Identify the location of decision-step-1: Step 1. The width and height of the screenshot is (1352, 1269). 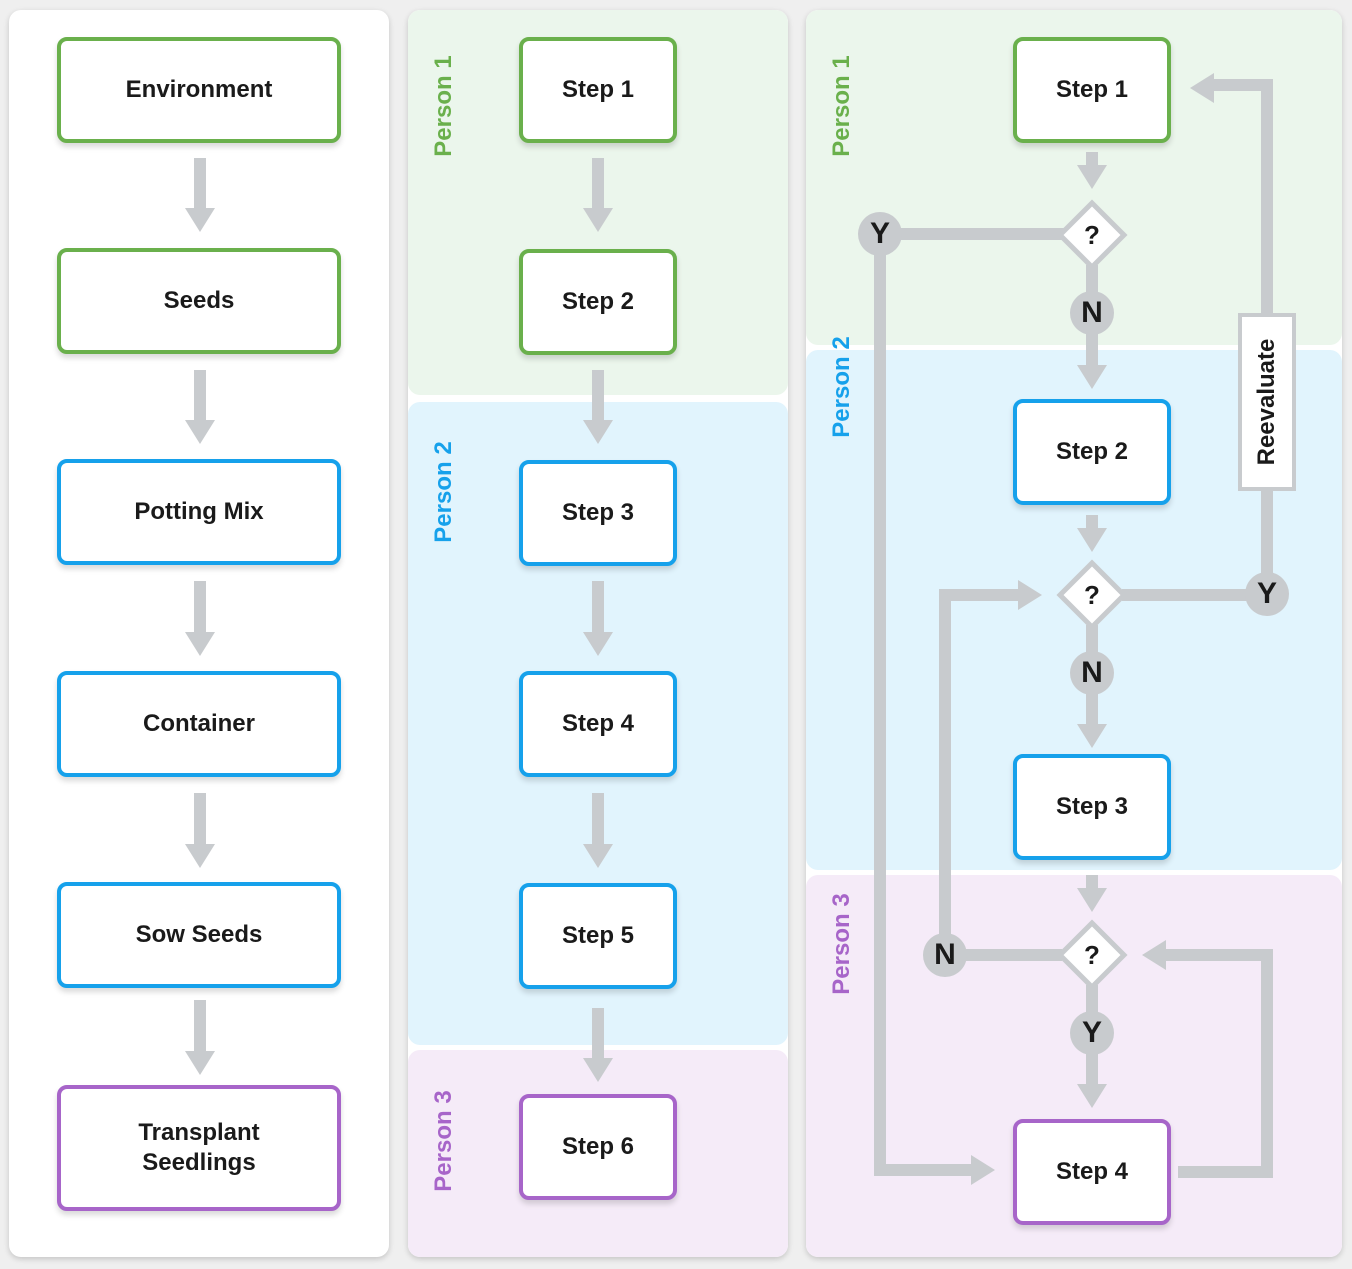
(1092, 90).